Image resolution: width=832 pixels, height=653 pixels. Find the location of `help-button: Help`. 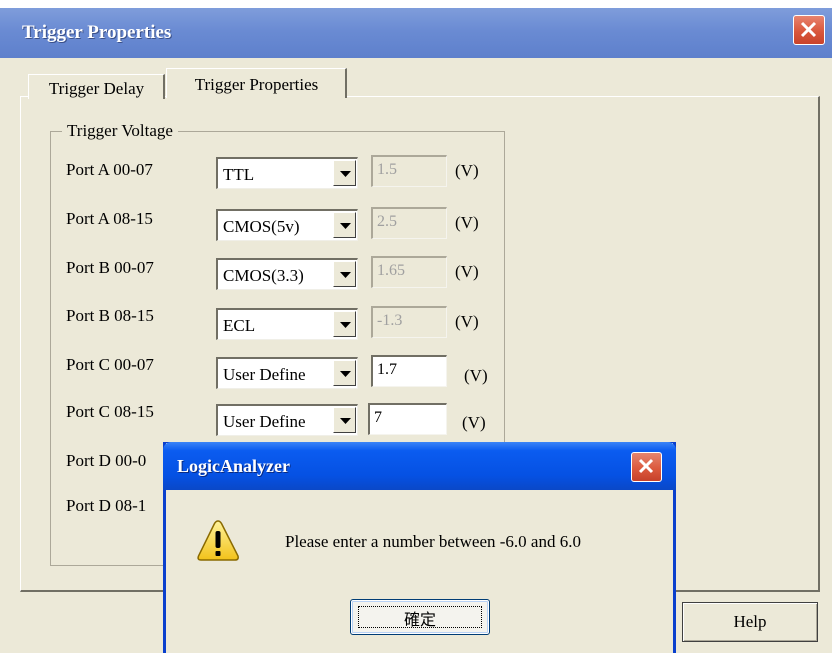

help-button: Help is located at coordinates (750, 622).